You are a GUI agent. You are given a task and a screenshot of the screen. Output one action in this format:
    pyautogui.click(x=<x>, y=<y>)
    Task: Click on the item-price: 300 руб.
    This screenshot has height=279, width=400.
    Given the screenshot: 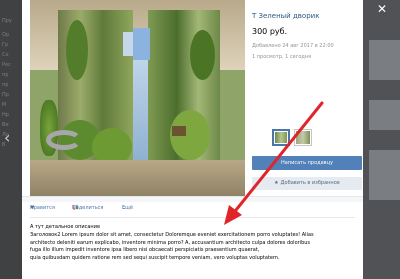 What is the action you would take?
    pyautogui.click(x=270, y=31)
    